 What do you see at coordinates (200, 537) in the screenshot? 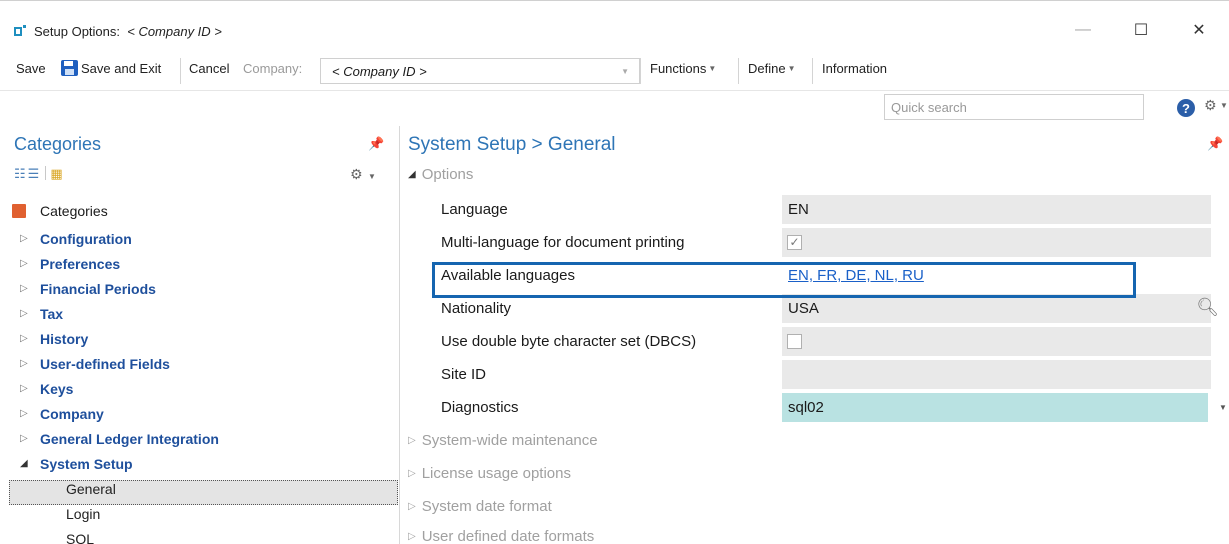
I see `tree-child-sql: SQL` at bounding box center [200, 537].